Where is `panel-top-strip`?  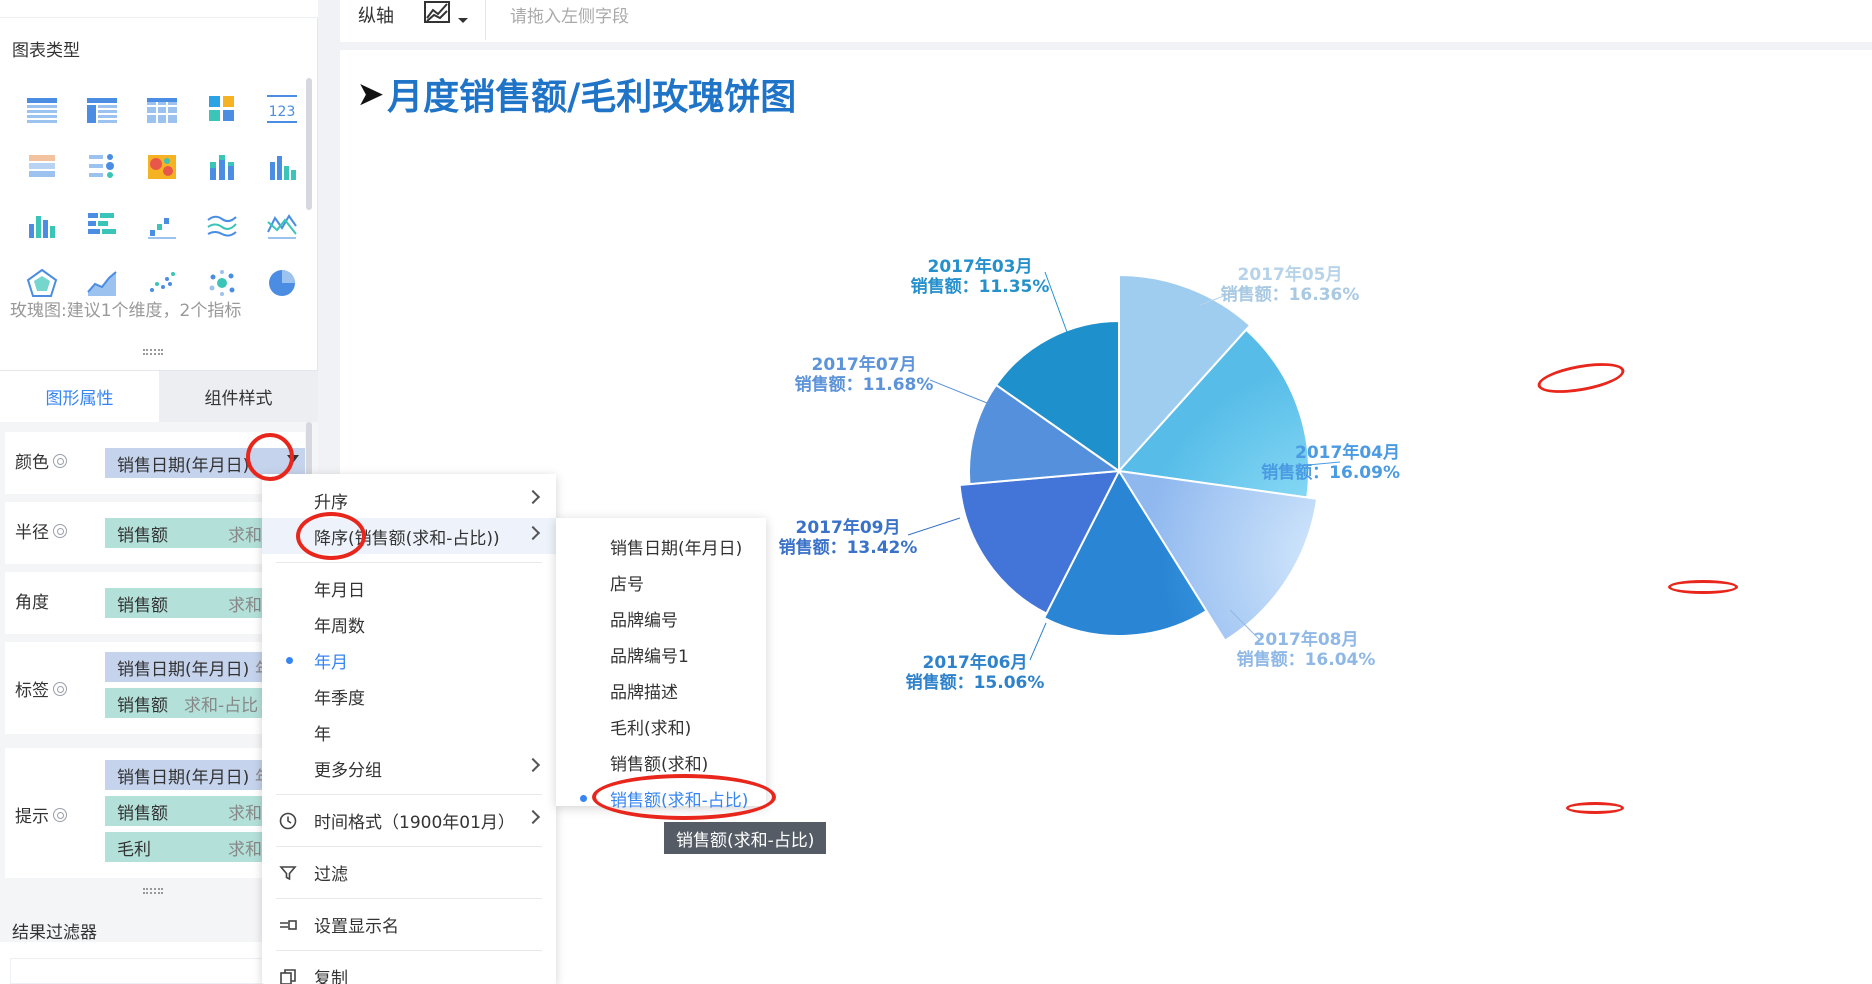
panel-top-strip is located at coordinates (159, 9).